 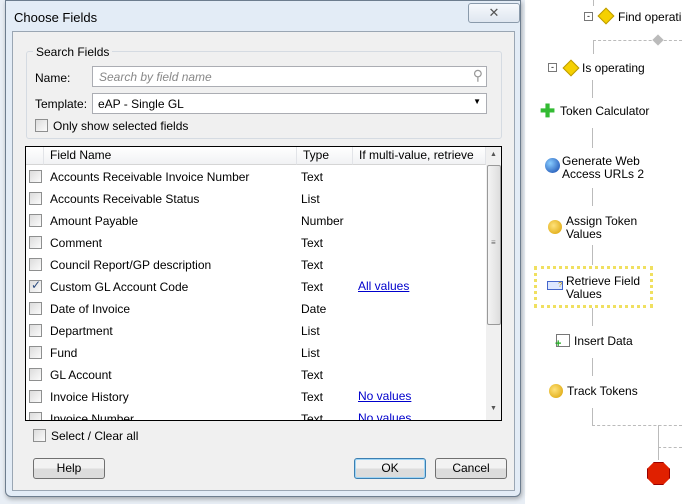 I want to click on select-all-label: Select / Clear all, so click(x=95, y=436).